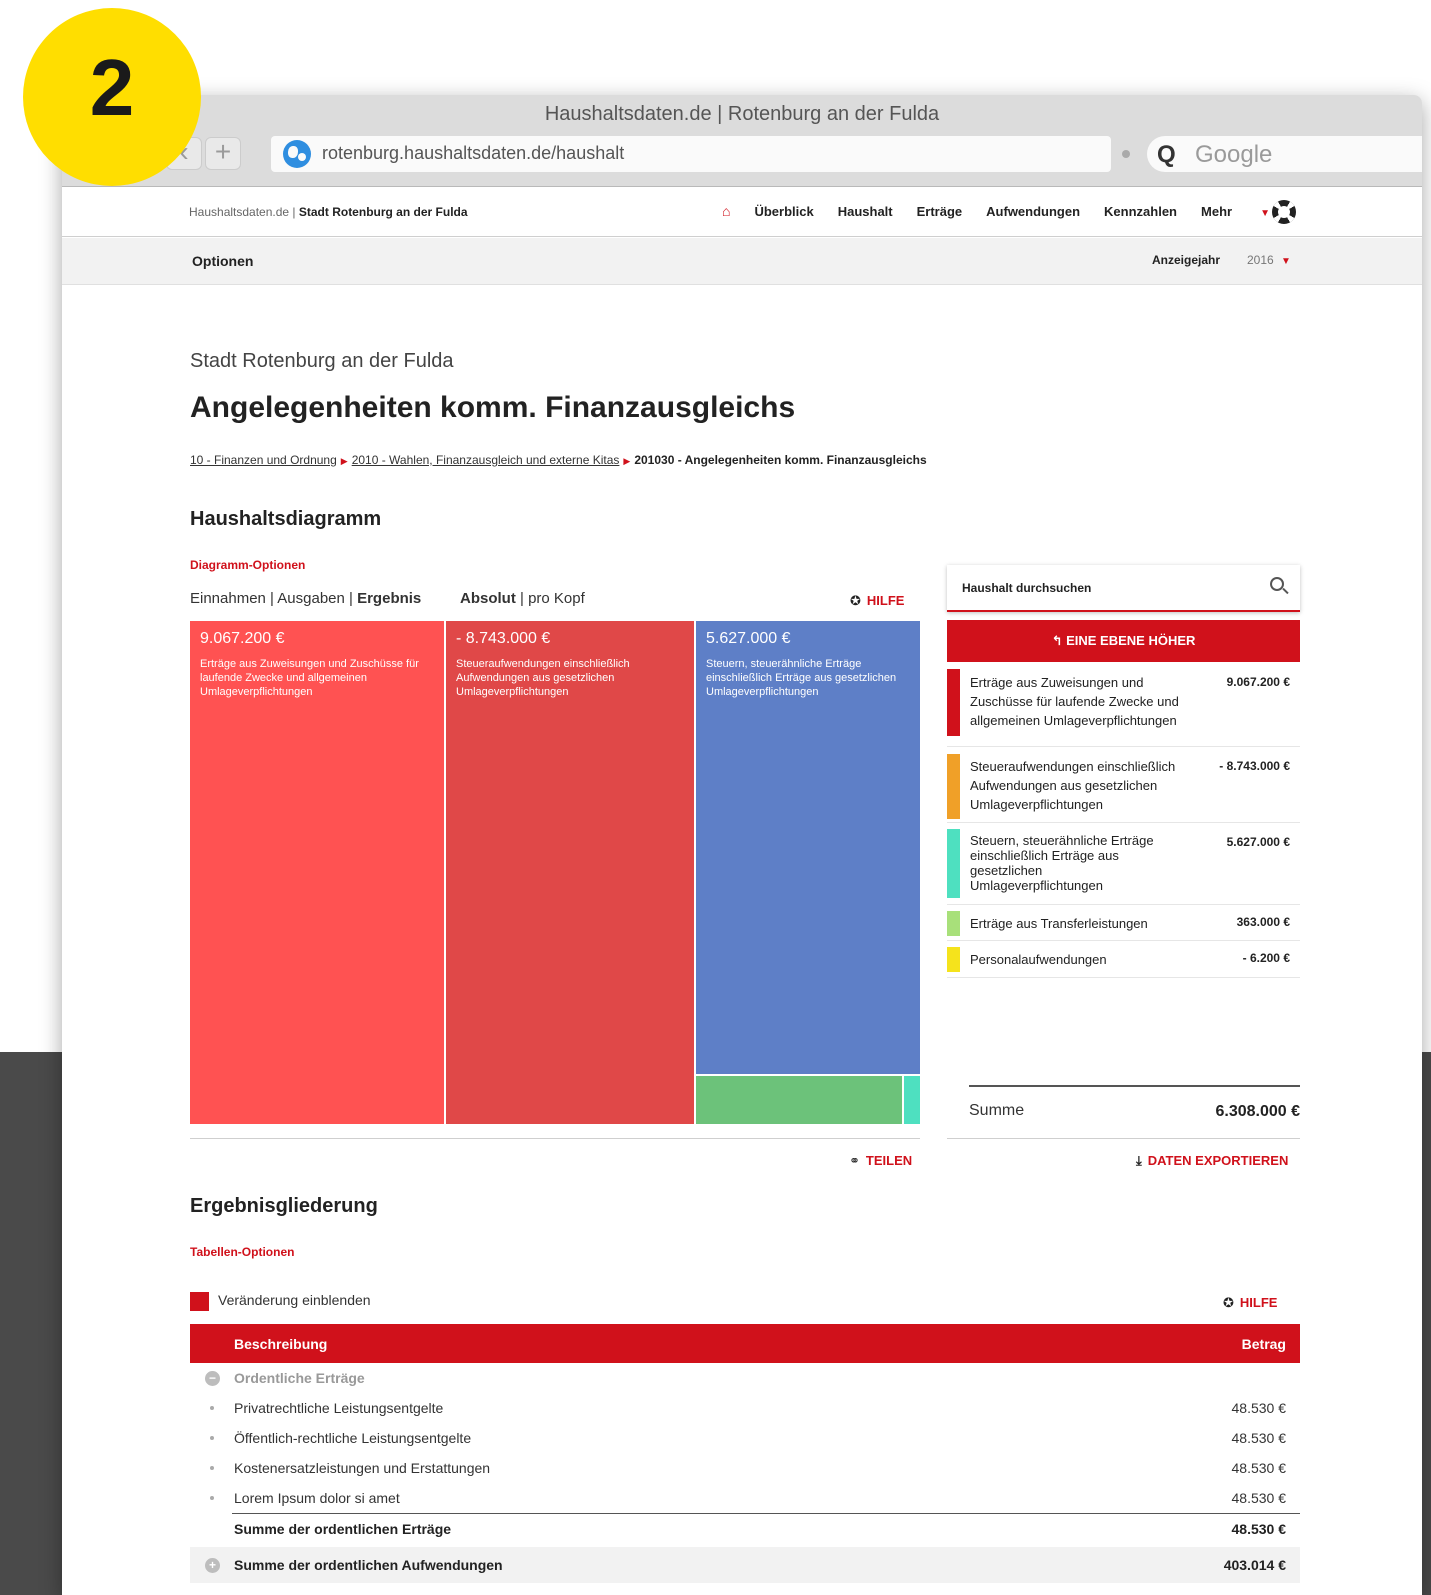 The width and height of the screenshot is (1431, 1595). Describe the element at coordinates (339, 1408) in the screenshot. I see `row-description: Privatrechtliche Leistungsentgelte` at that location.